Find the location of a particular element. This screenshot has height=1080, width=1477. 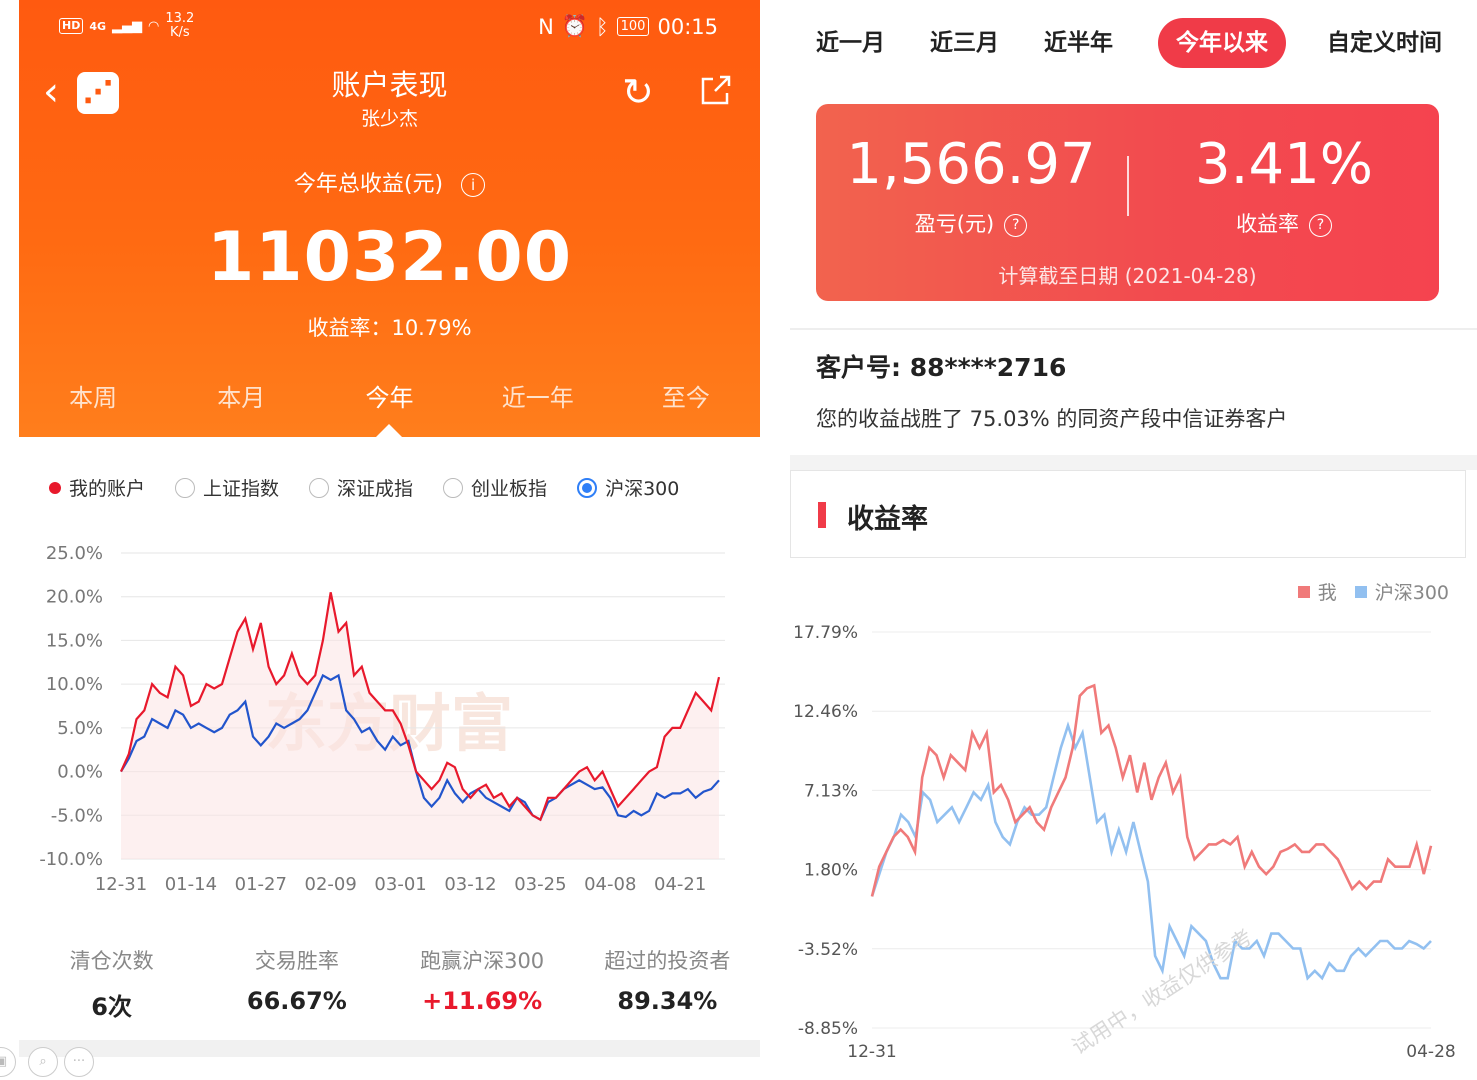

active-tab-caret is located at coordinates (389, 430).